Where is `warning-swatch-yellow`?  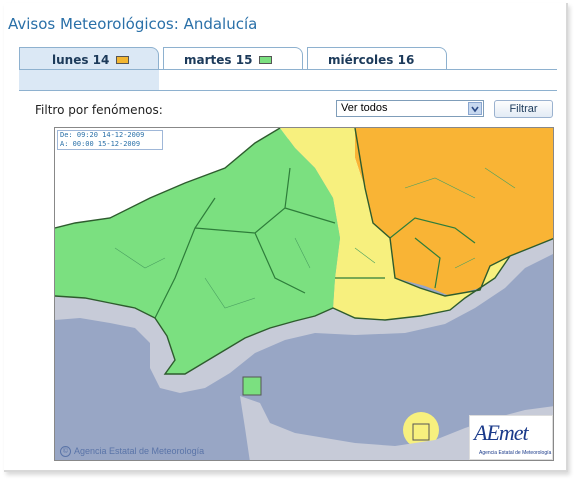 warning-swatch-yellow is located at coordinates (122, 60).